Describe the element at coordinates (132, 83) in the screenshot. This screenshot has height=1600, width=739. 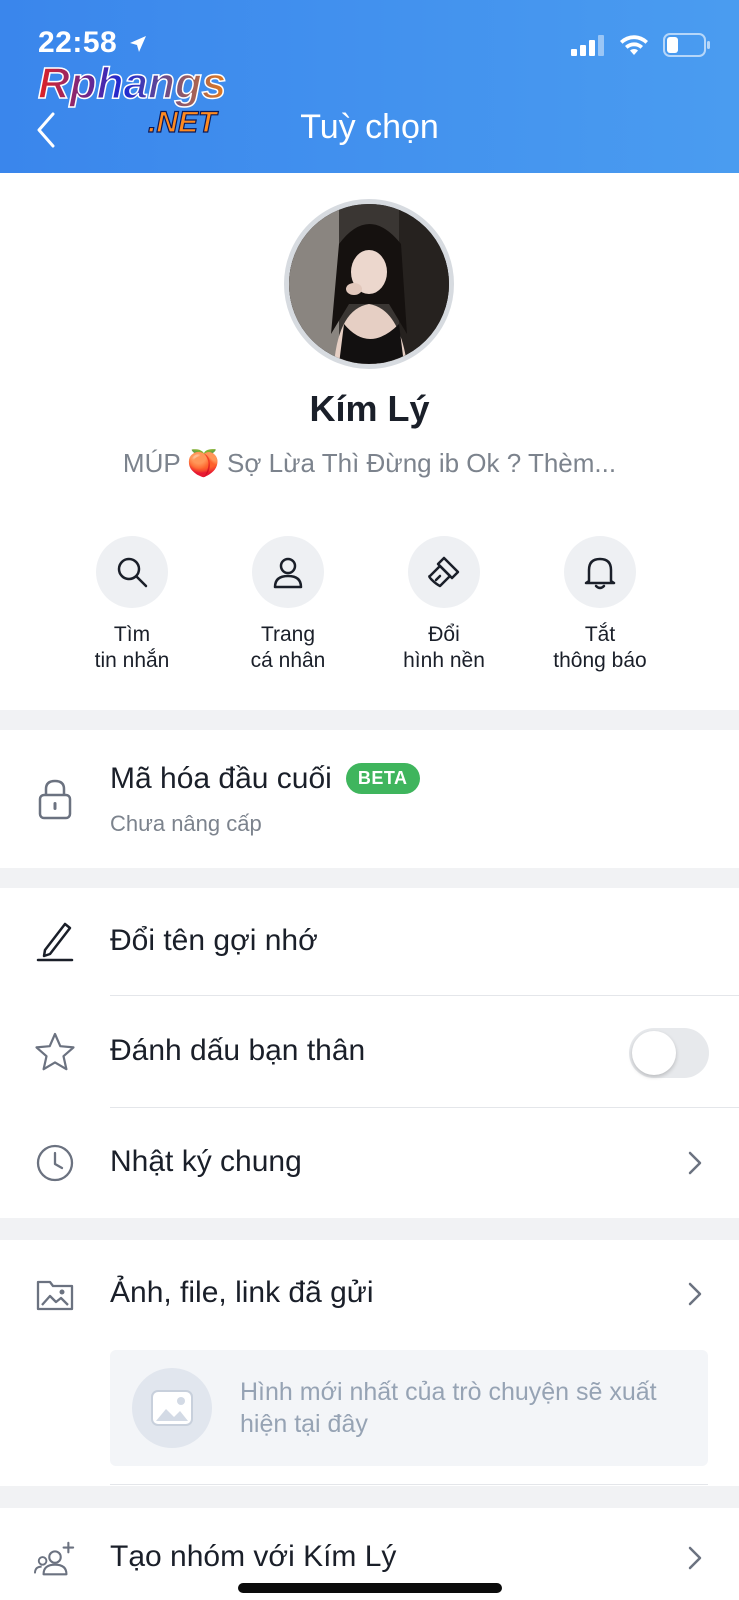
I see `watermark-line1: Rphangs` at that location.